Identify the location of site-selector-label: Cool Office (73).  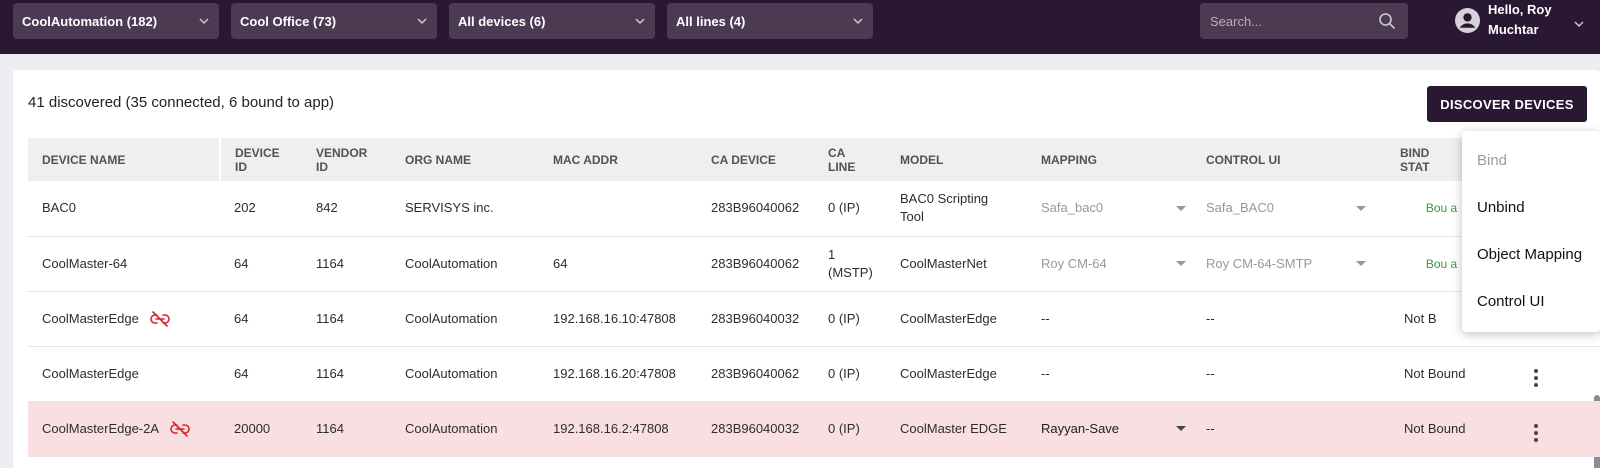
(288, 21).